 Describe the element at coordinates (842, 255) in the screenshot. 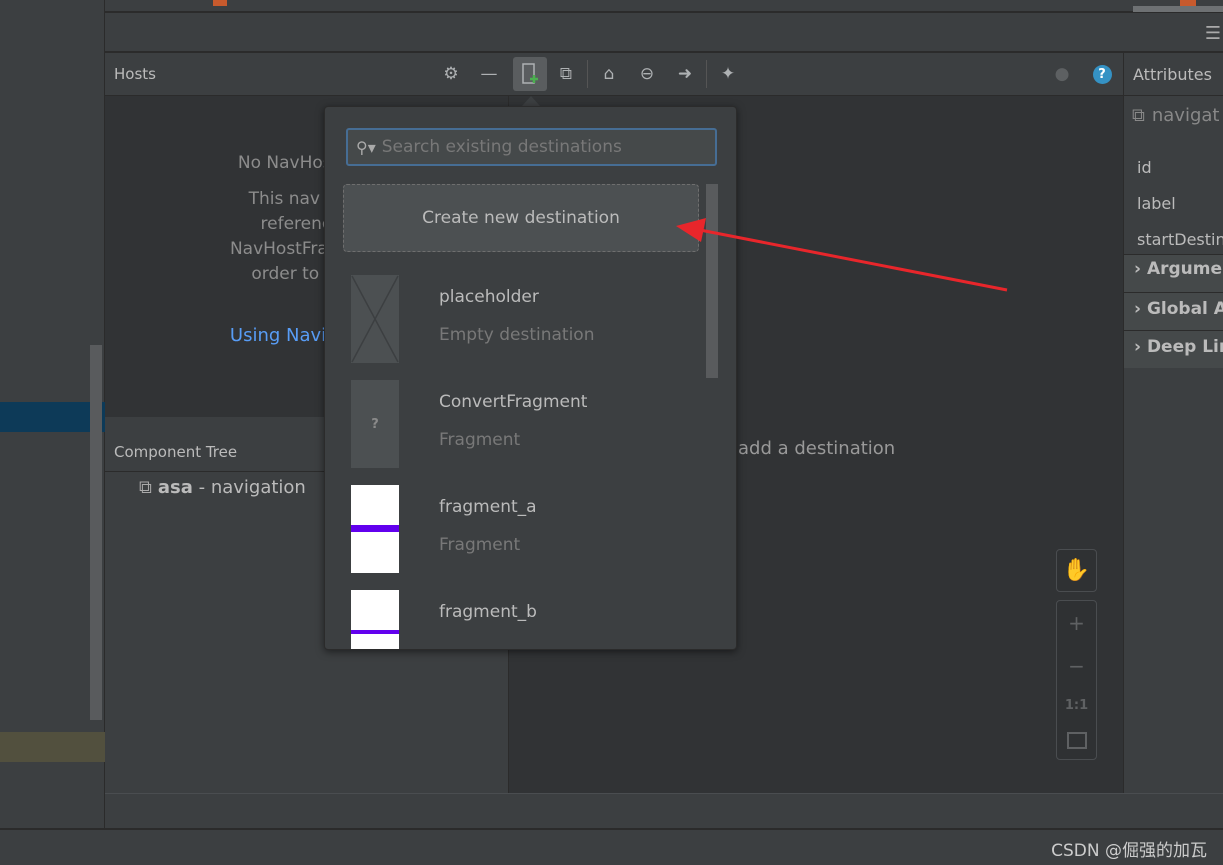

I see `annotation-arrow` at that location.